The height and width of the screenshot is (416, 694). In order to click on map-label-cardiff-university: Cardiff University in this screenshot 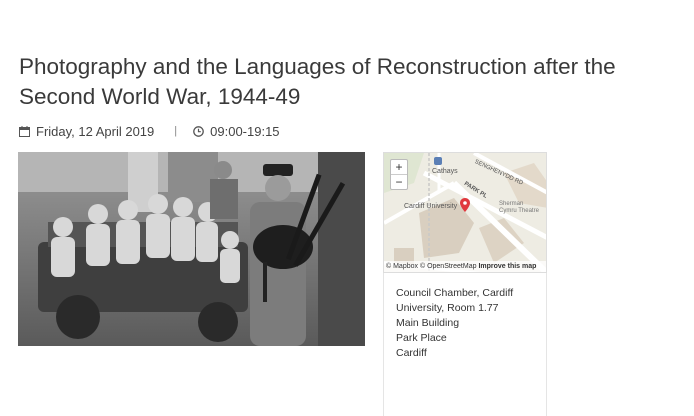, I will do `click(431, 206)`.